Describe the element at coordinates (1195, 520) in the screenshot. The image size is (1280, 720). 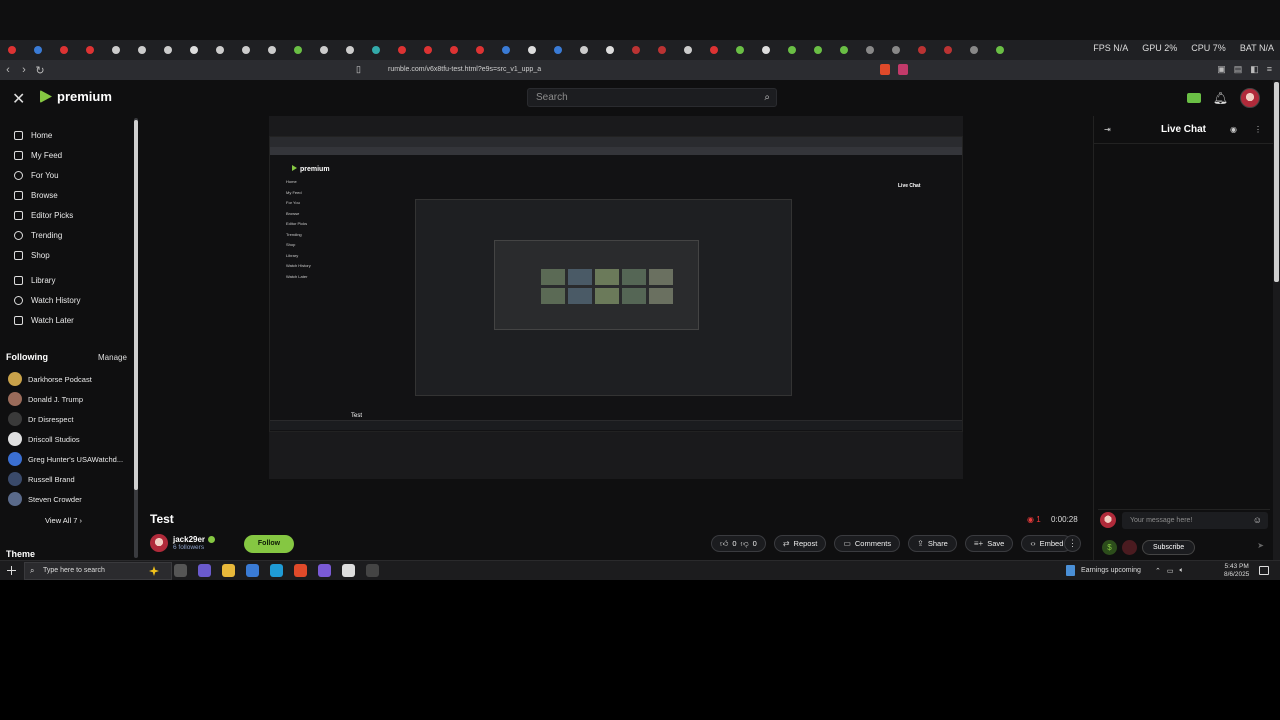
I see `chat-message-input: Your message here! ☺` at that location.